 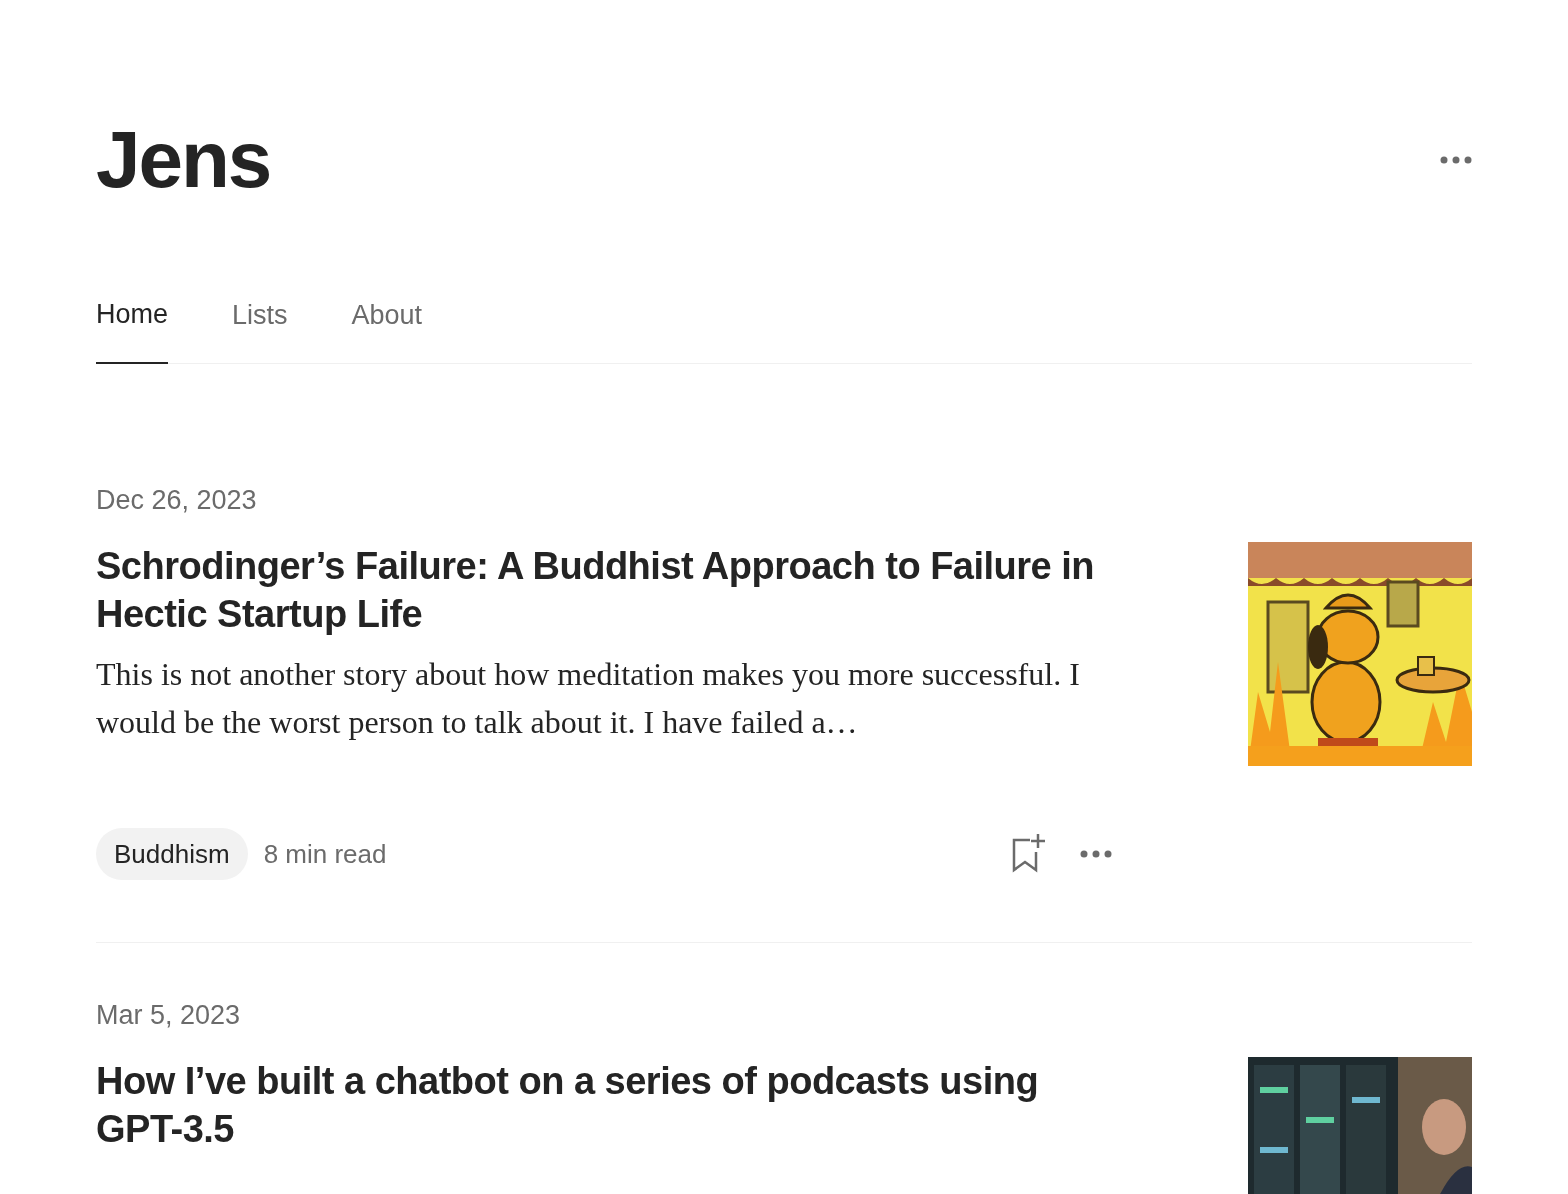 What do you see at coordinates (172, 854) in the screenshot?
I see `topic-tag: Buddhism` at bounding box center [172, 854].